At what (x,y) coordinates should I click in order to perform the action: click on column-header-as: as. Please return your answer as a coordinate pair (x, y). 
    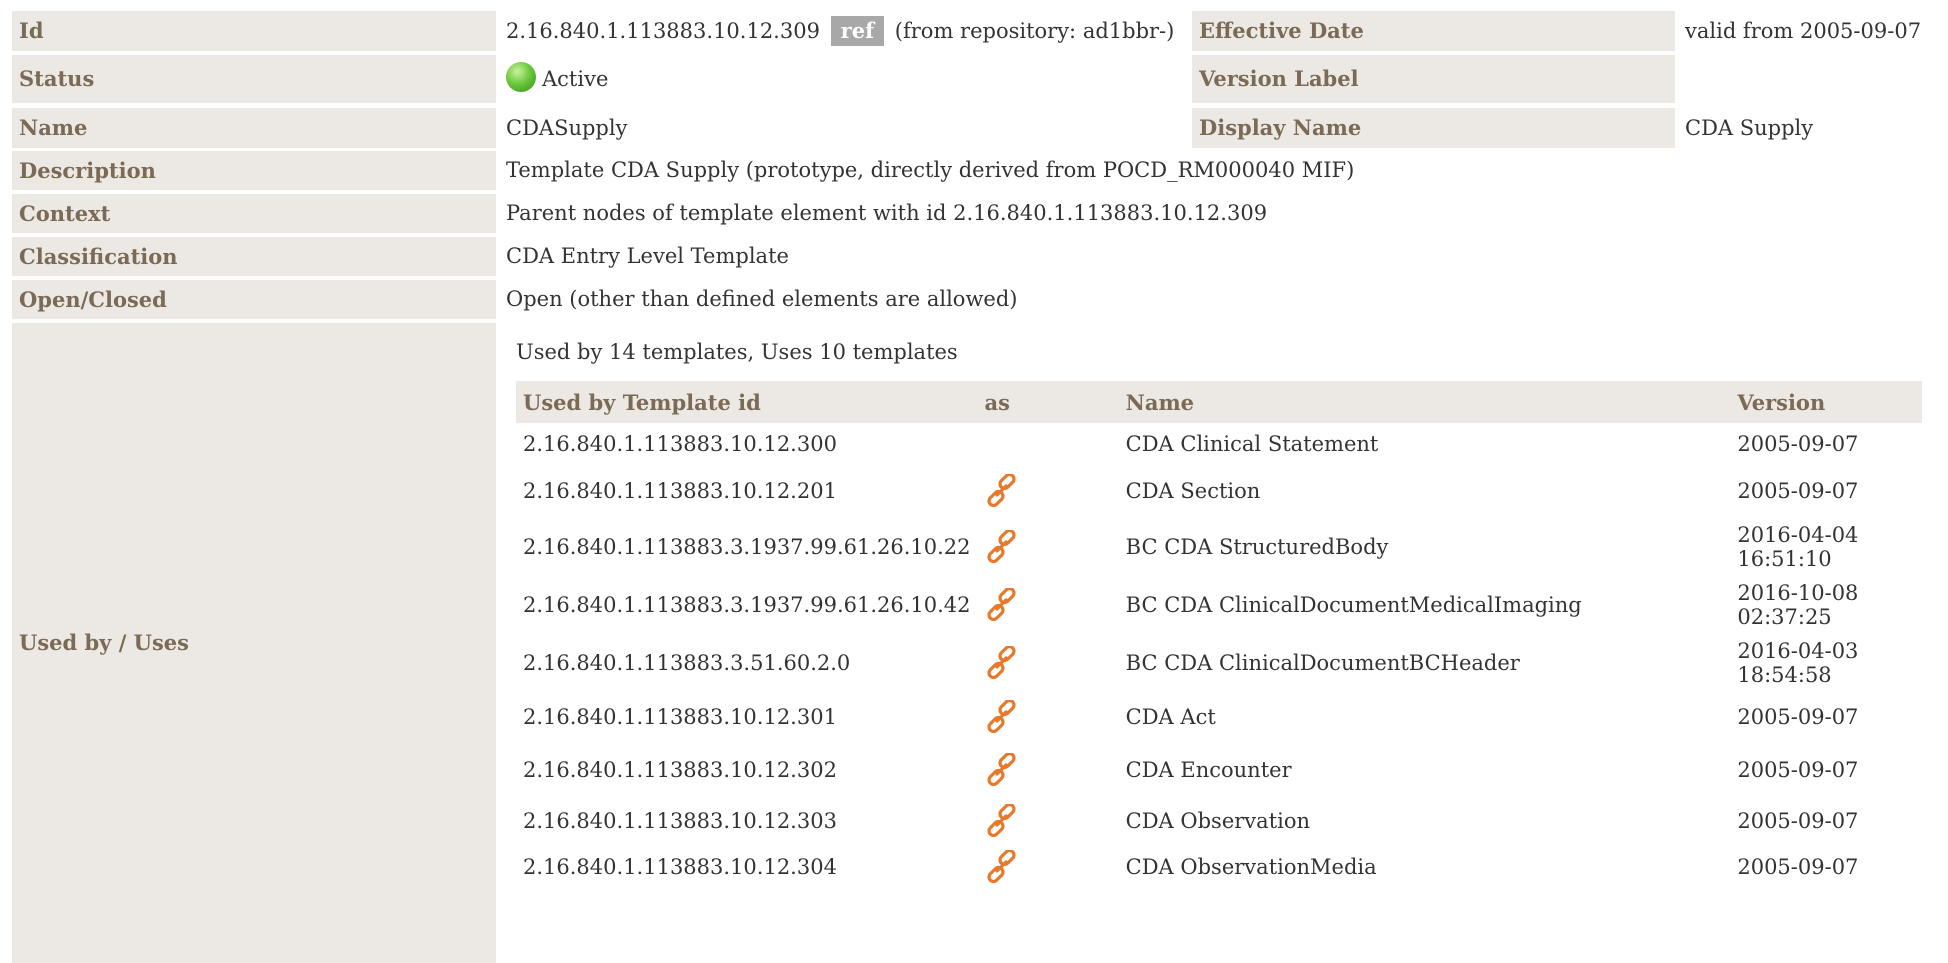
    Looking at the image, I should click on (1048, 402).